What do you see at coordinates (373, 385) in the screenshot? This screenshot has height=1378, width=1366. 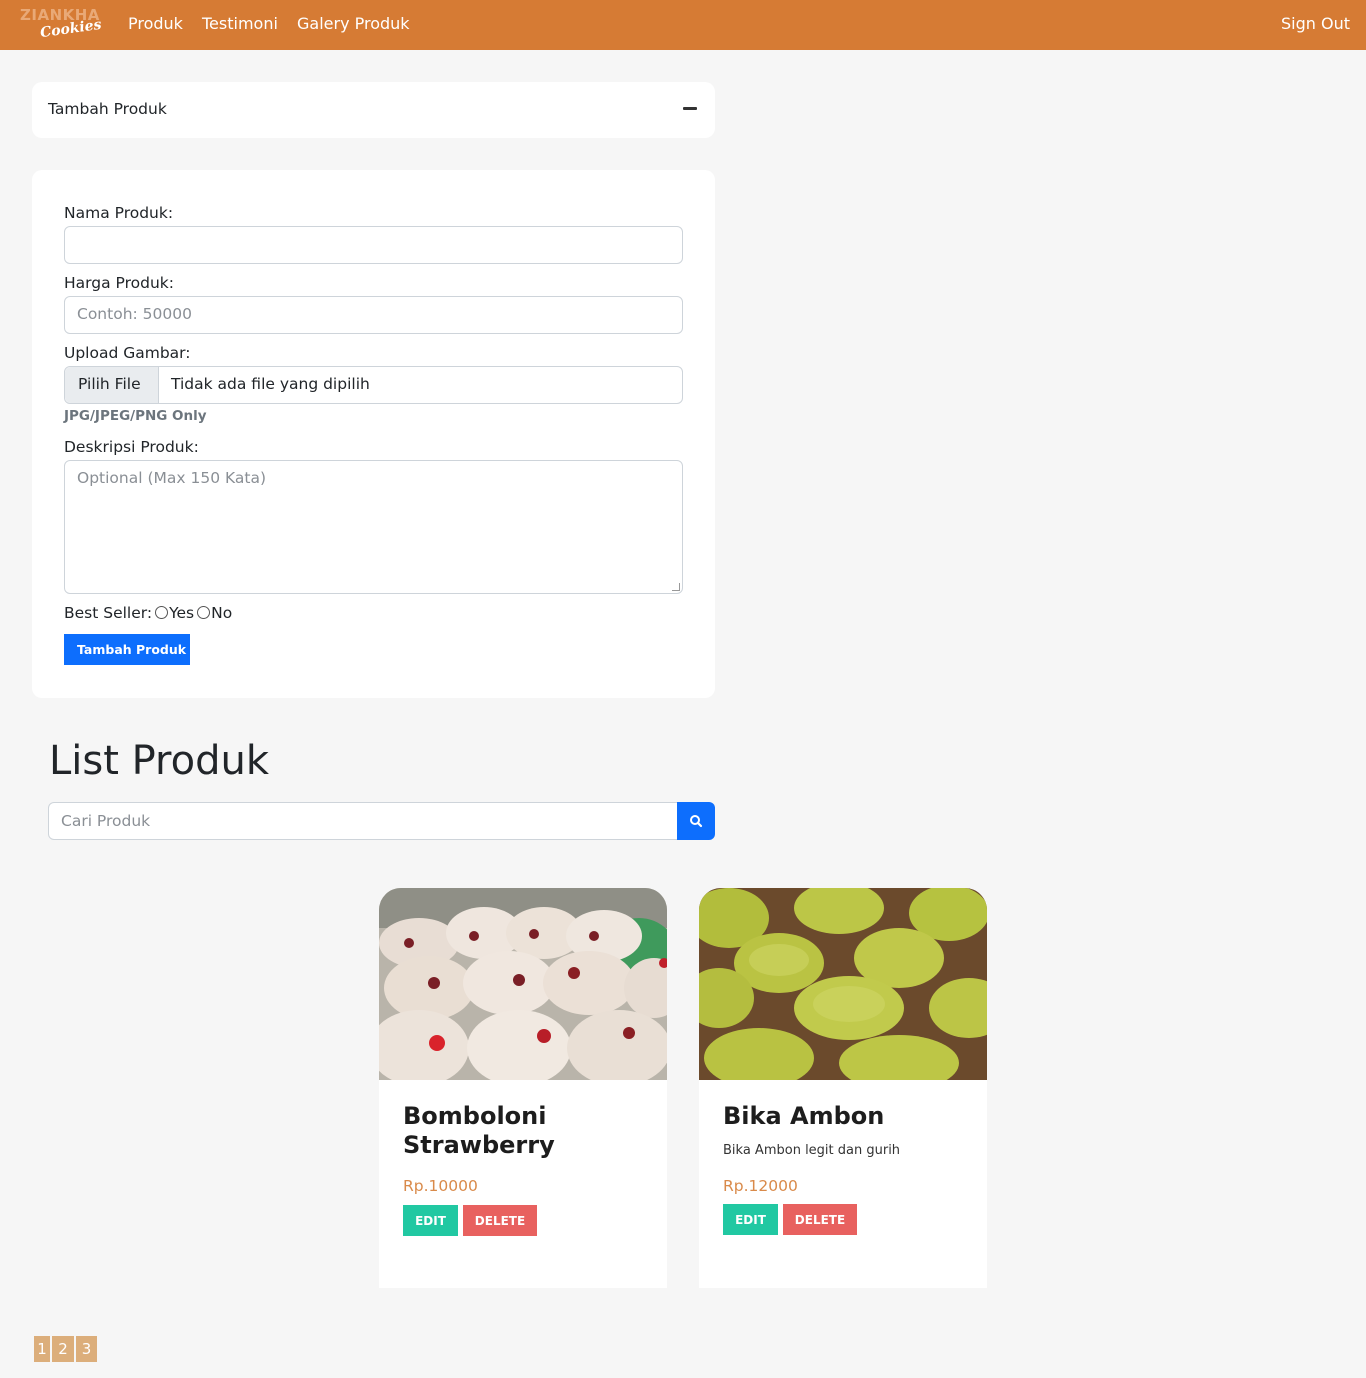 I see `upload-gambar-file-input: Pilih File Tidak ada file yang dipilih` at bounding box center [373, 385].